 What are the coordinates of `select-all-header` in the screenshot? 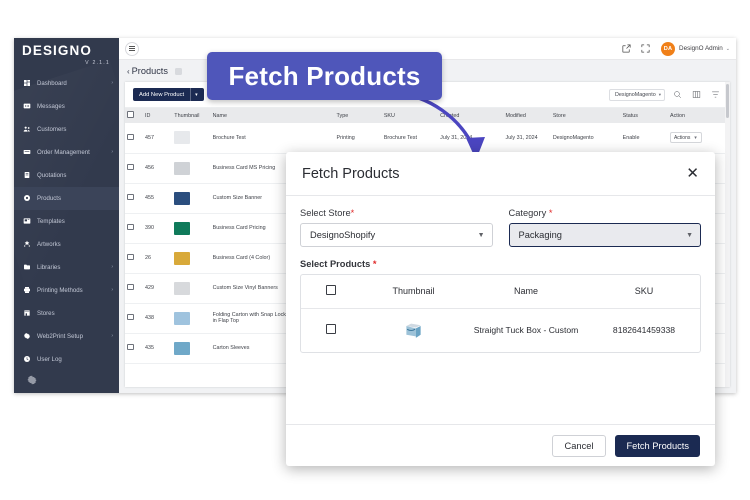 It's located at (134, 115).